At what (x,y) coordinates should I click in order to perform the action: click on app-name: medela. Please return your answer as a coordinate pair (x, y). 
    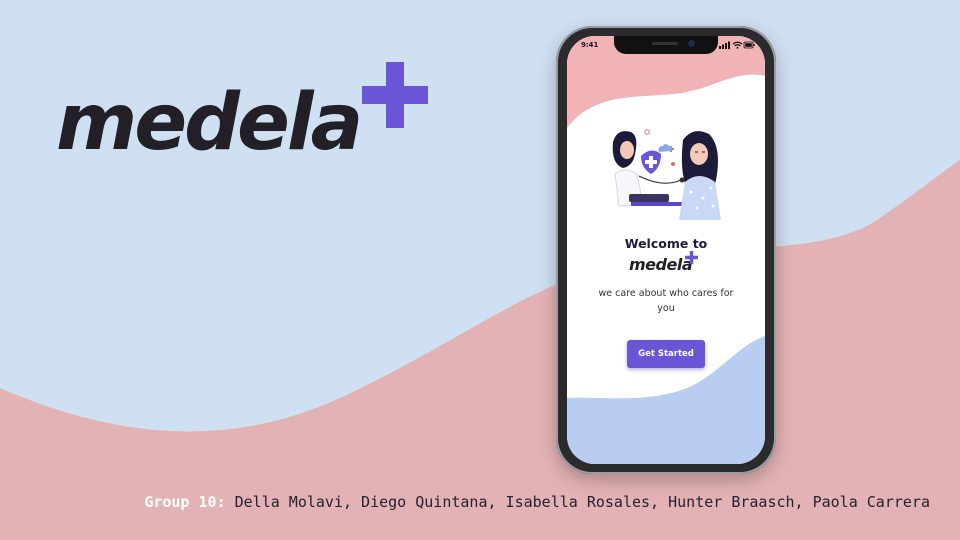
    Looking at the image, I should click on (661, 264).